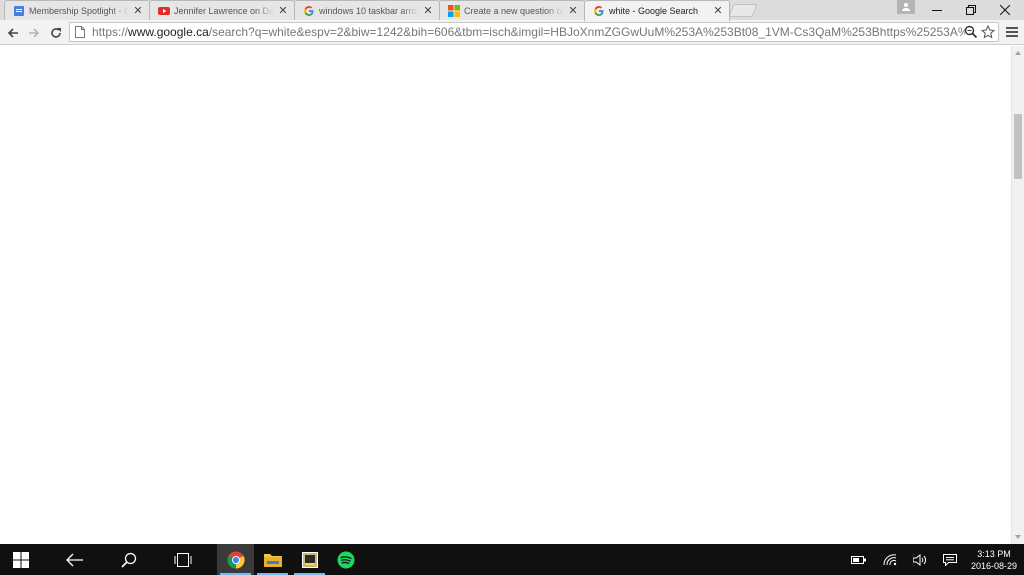 The width and height of the screenshot is (1024, 575). I want to click on spotify-icon, so click(345, 559).